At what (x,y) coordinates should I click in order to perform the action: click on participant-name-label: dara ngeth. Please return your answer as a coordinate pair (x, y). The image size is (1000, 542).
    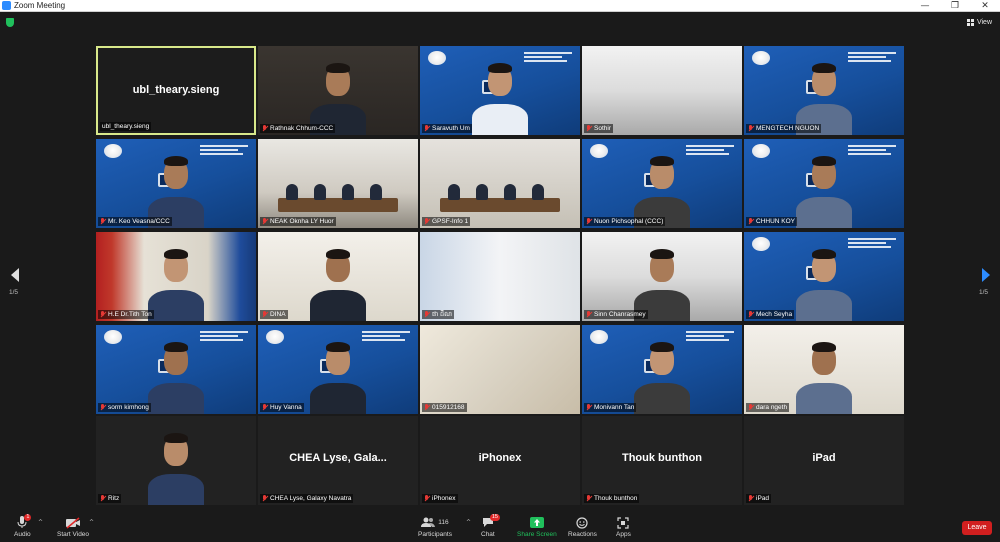
    Looking at the image, I should click on (768, 407).